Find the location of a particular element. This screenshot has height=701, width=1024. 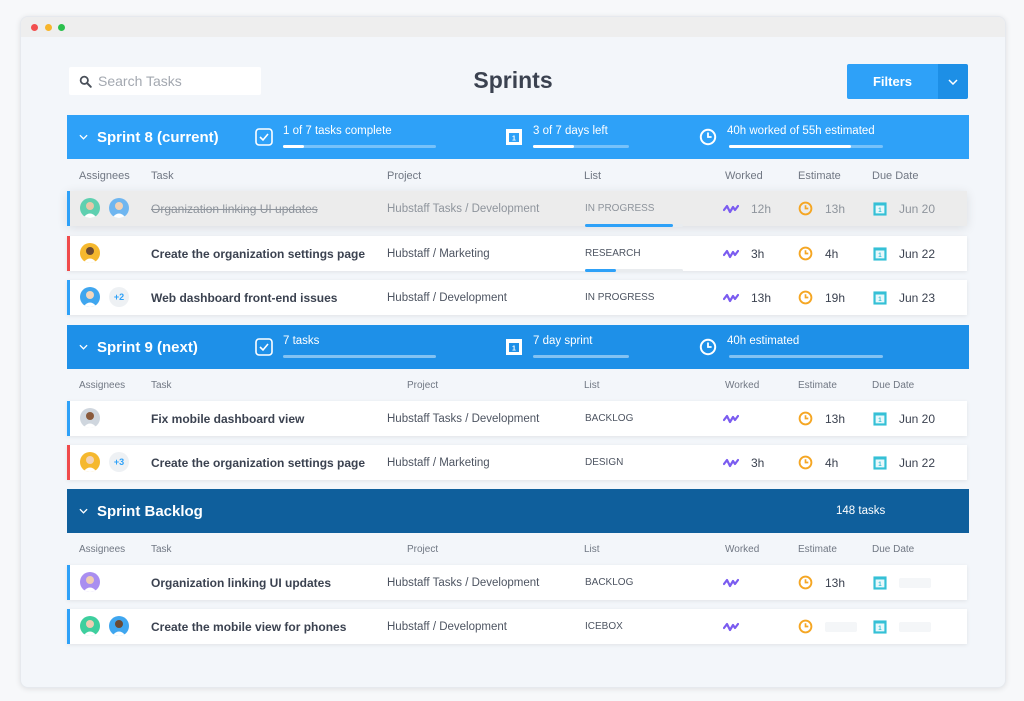

task-name: Create the mobile view for phones is located at coordinates (248, 627).